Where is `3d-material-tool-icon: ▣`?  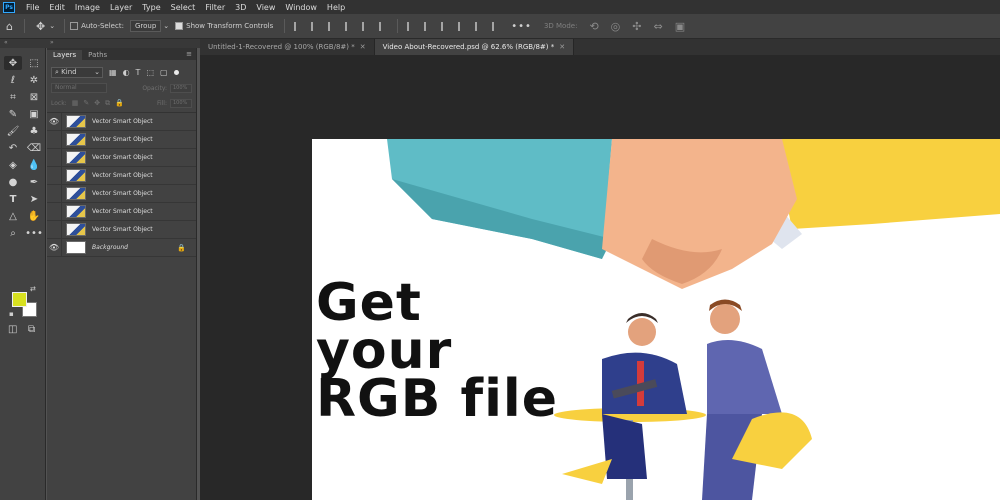
3d-material-tool-icon: ▣ is located at coordinates (34, 114).